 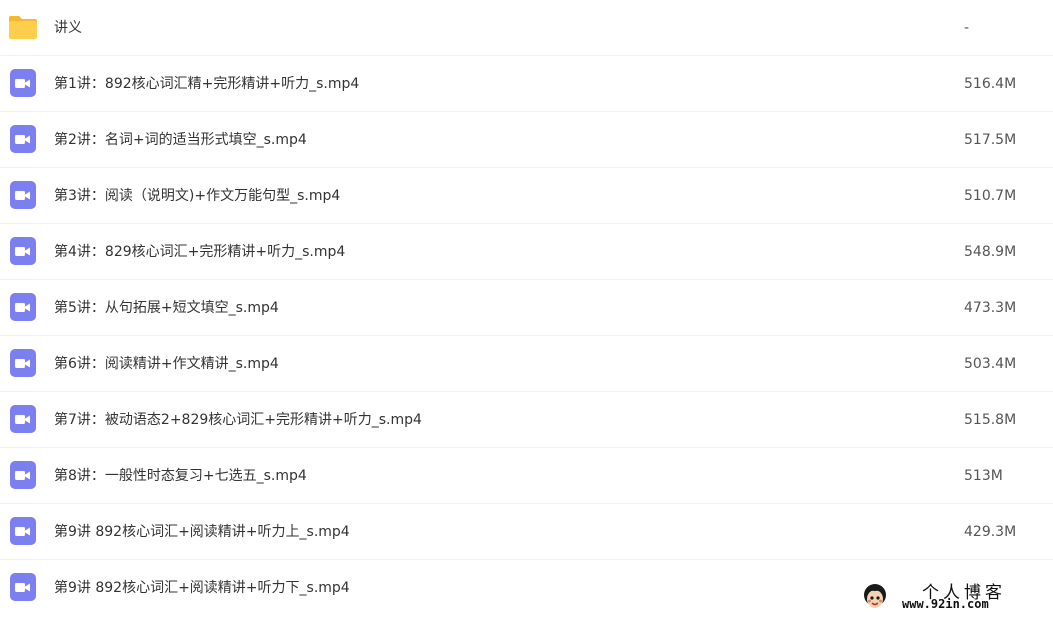 I want to click on file-size: 510.7M, so click(x=990, y=196).